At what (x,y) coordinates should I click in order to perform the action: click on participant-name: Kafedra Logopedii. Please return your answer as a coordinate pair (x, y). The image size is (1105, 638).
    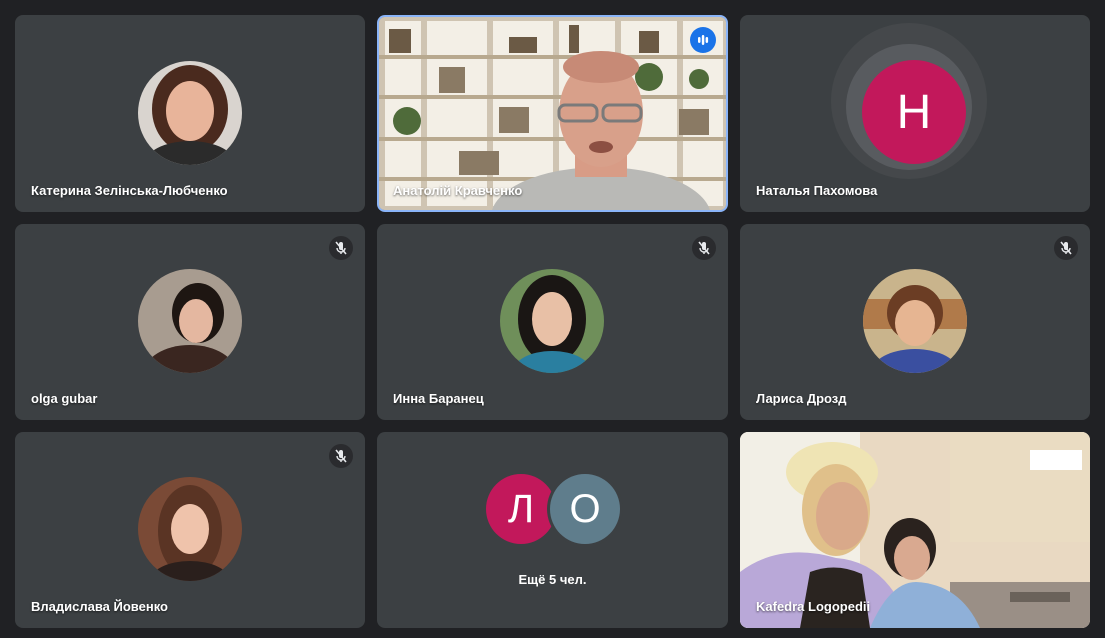
    Looking at the image, I should click on (813, 606).